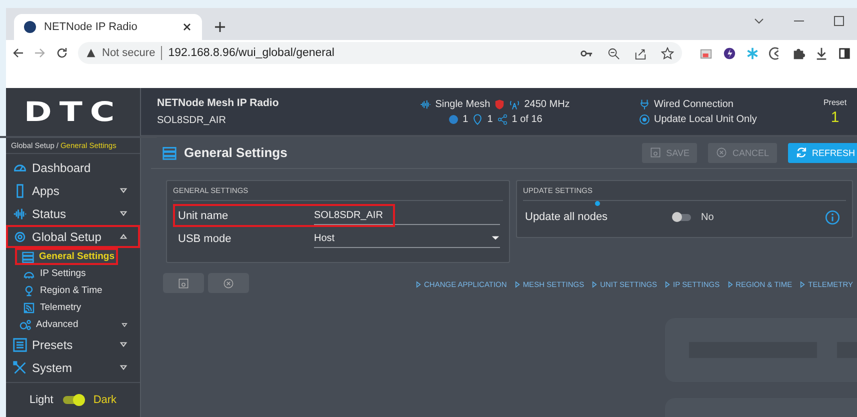 This screenshot has height=417, width=857. What do you see at coordinates (490, 119) in the screenshot?
I see `location-count: 1` at bounding box center [490, 119].